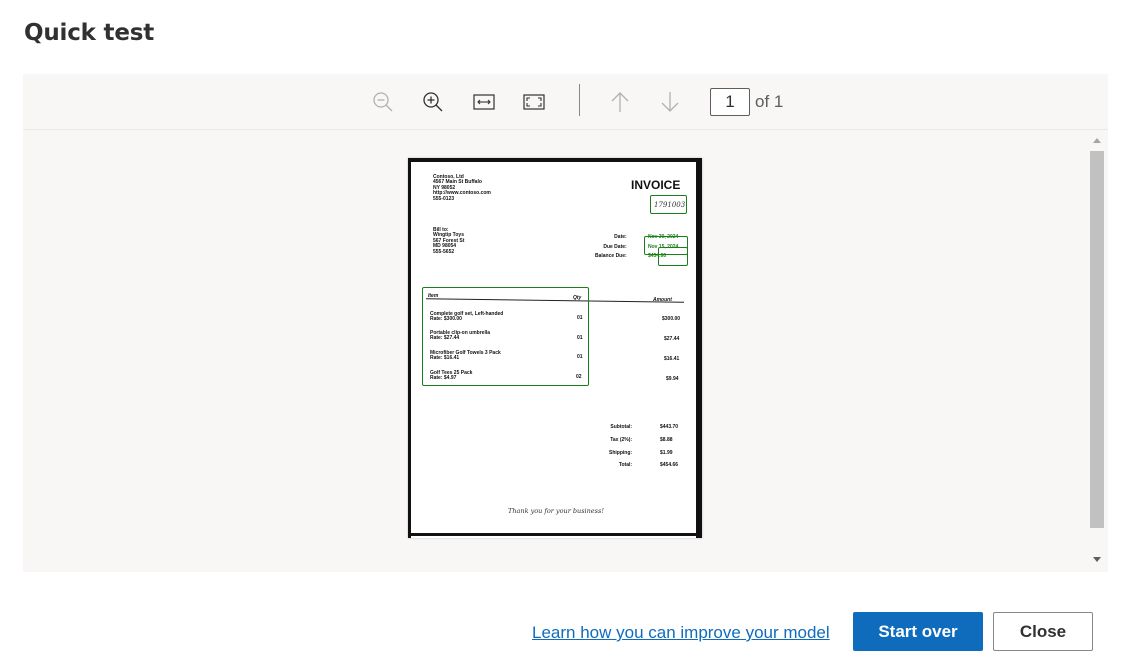 The width and height of the screenshot is (1122, 672). Describe the element at coordinates (673, 256) in the screenshot. I see `balance-box` at that location.